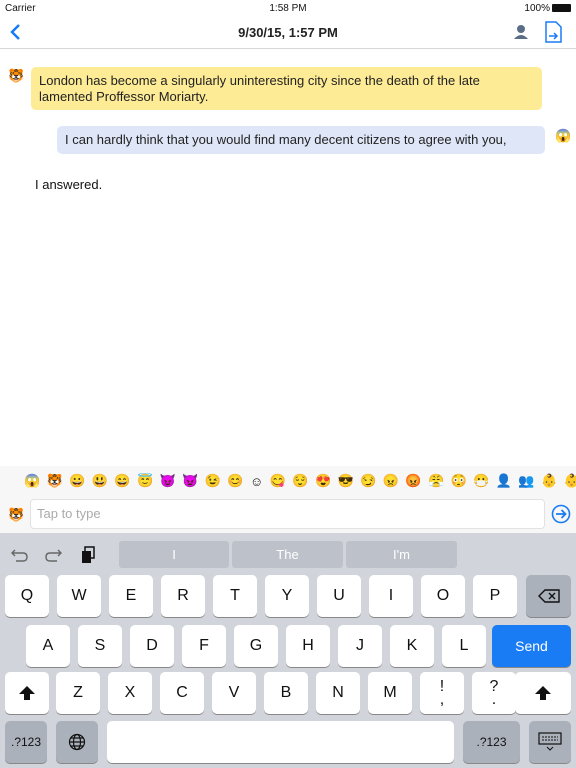  I want to click on key-j: J, so click(360, 646).